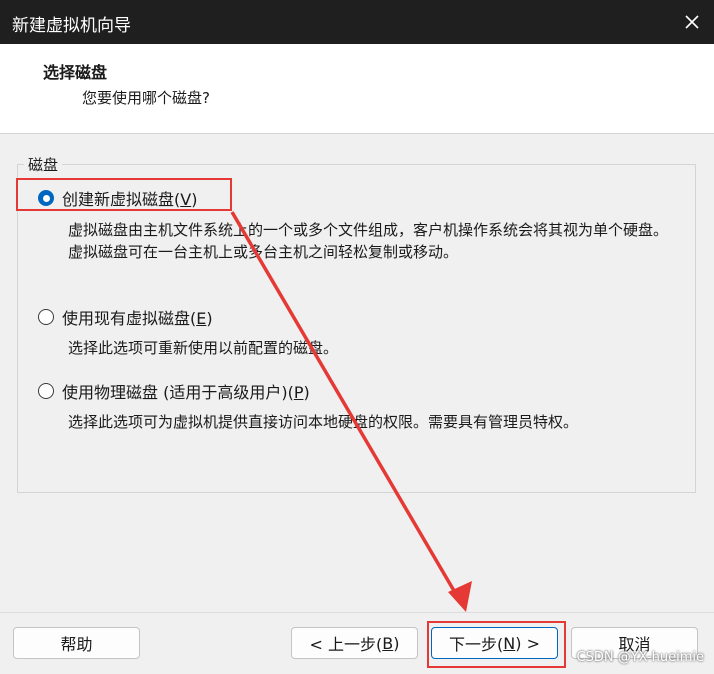 The width and height of the screenshot is (714, 674). Describe the element at coordinates (357, 22) in the screenshot. I see `title-bar: 新建虚拟机向导` at that location.